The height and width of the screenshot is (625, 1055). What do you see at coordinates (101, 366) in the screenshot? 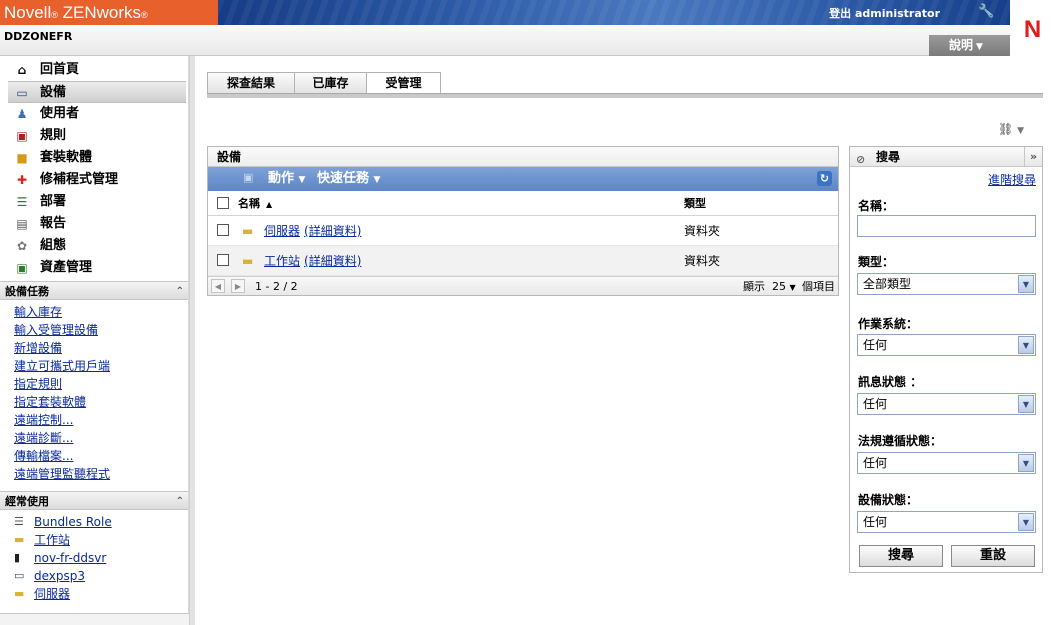
I see `task-create-portable-client: 建立可攜式用戶端` at bounding box center [101, 366].